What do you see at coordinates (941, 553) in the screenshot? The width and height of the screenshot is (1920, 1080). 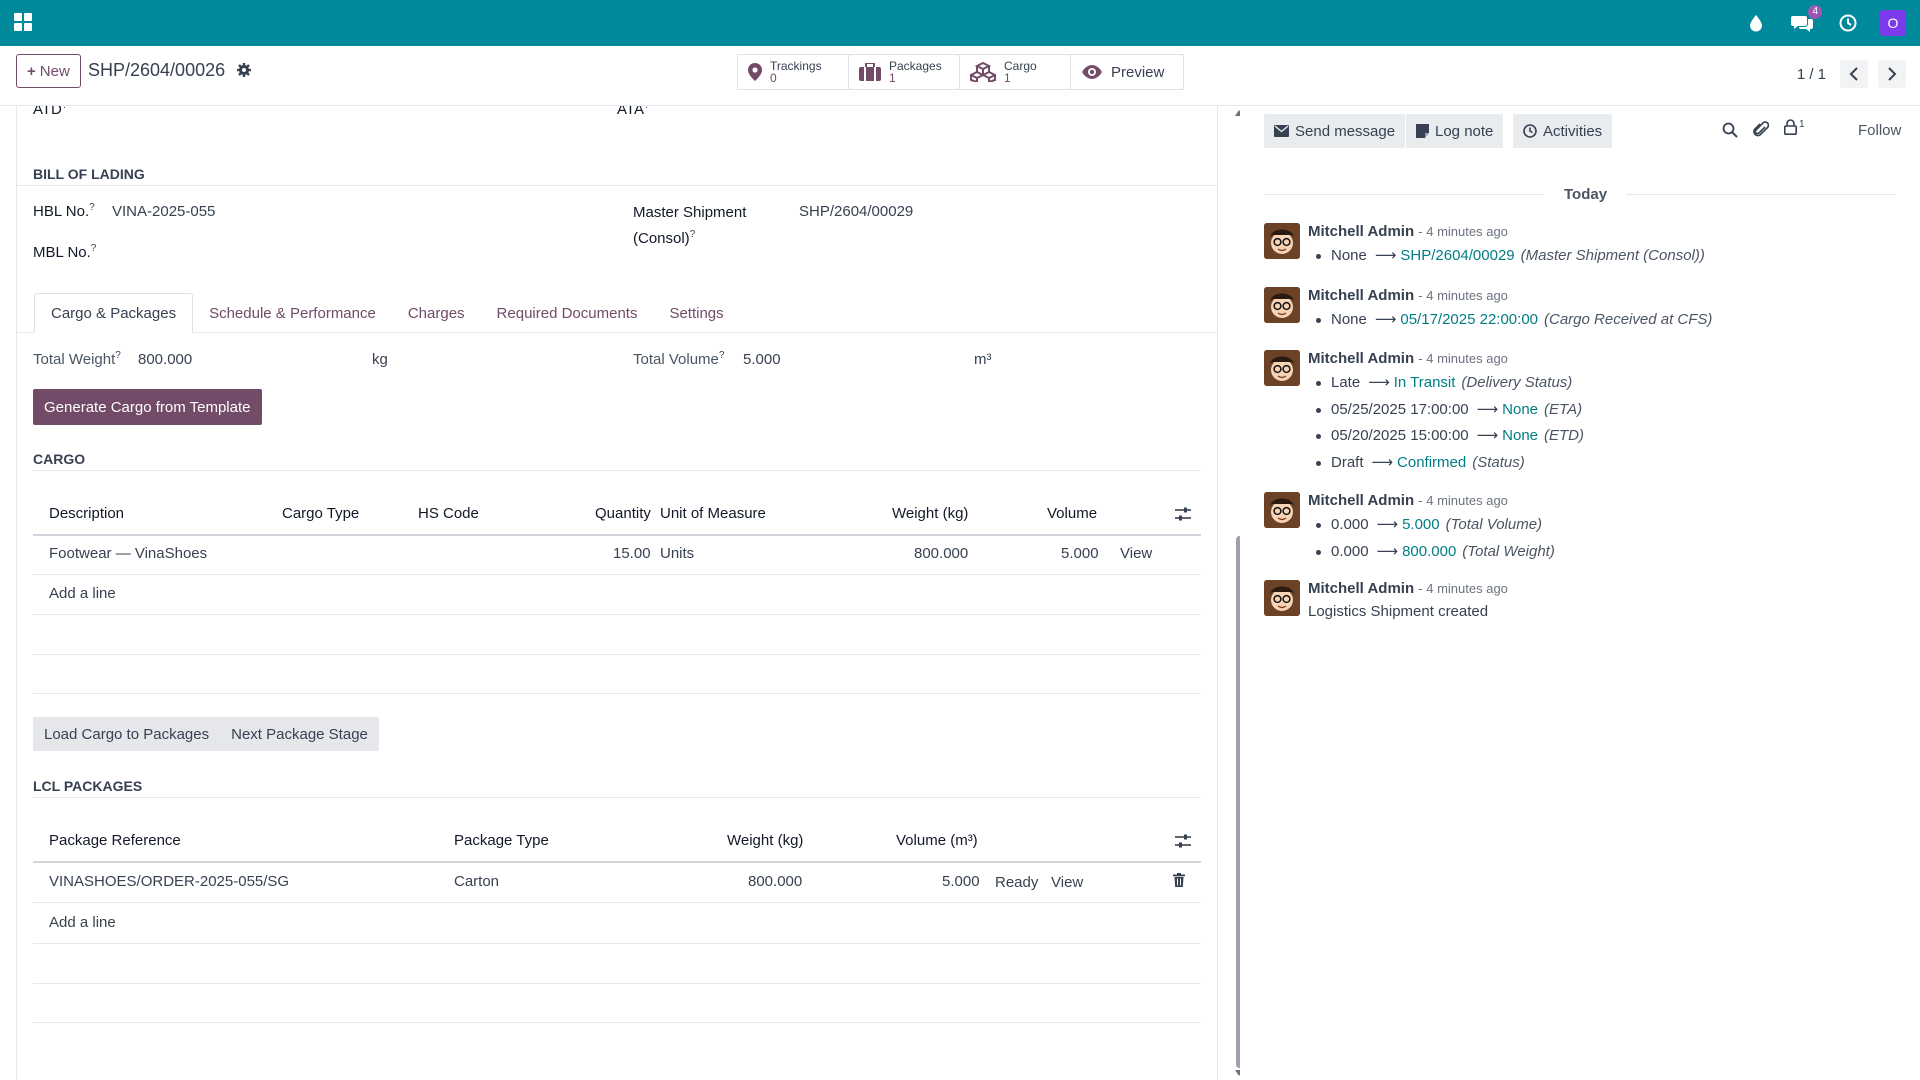 I see `cargo-weight-cell: 800.000` at bounding box center [941, 553].